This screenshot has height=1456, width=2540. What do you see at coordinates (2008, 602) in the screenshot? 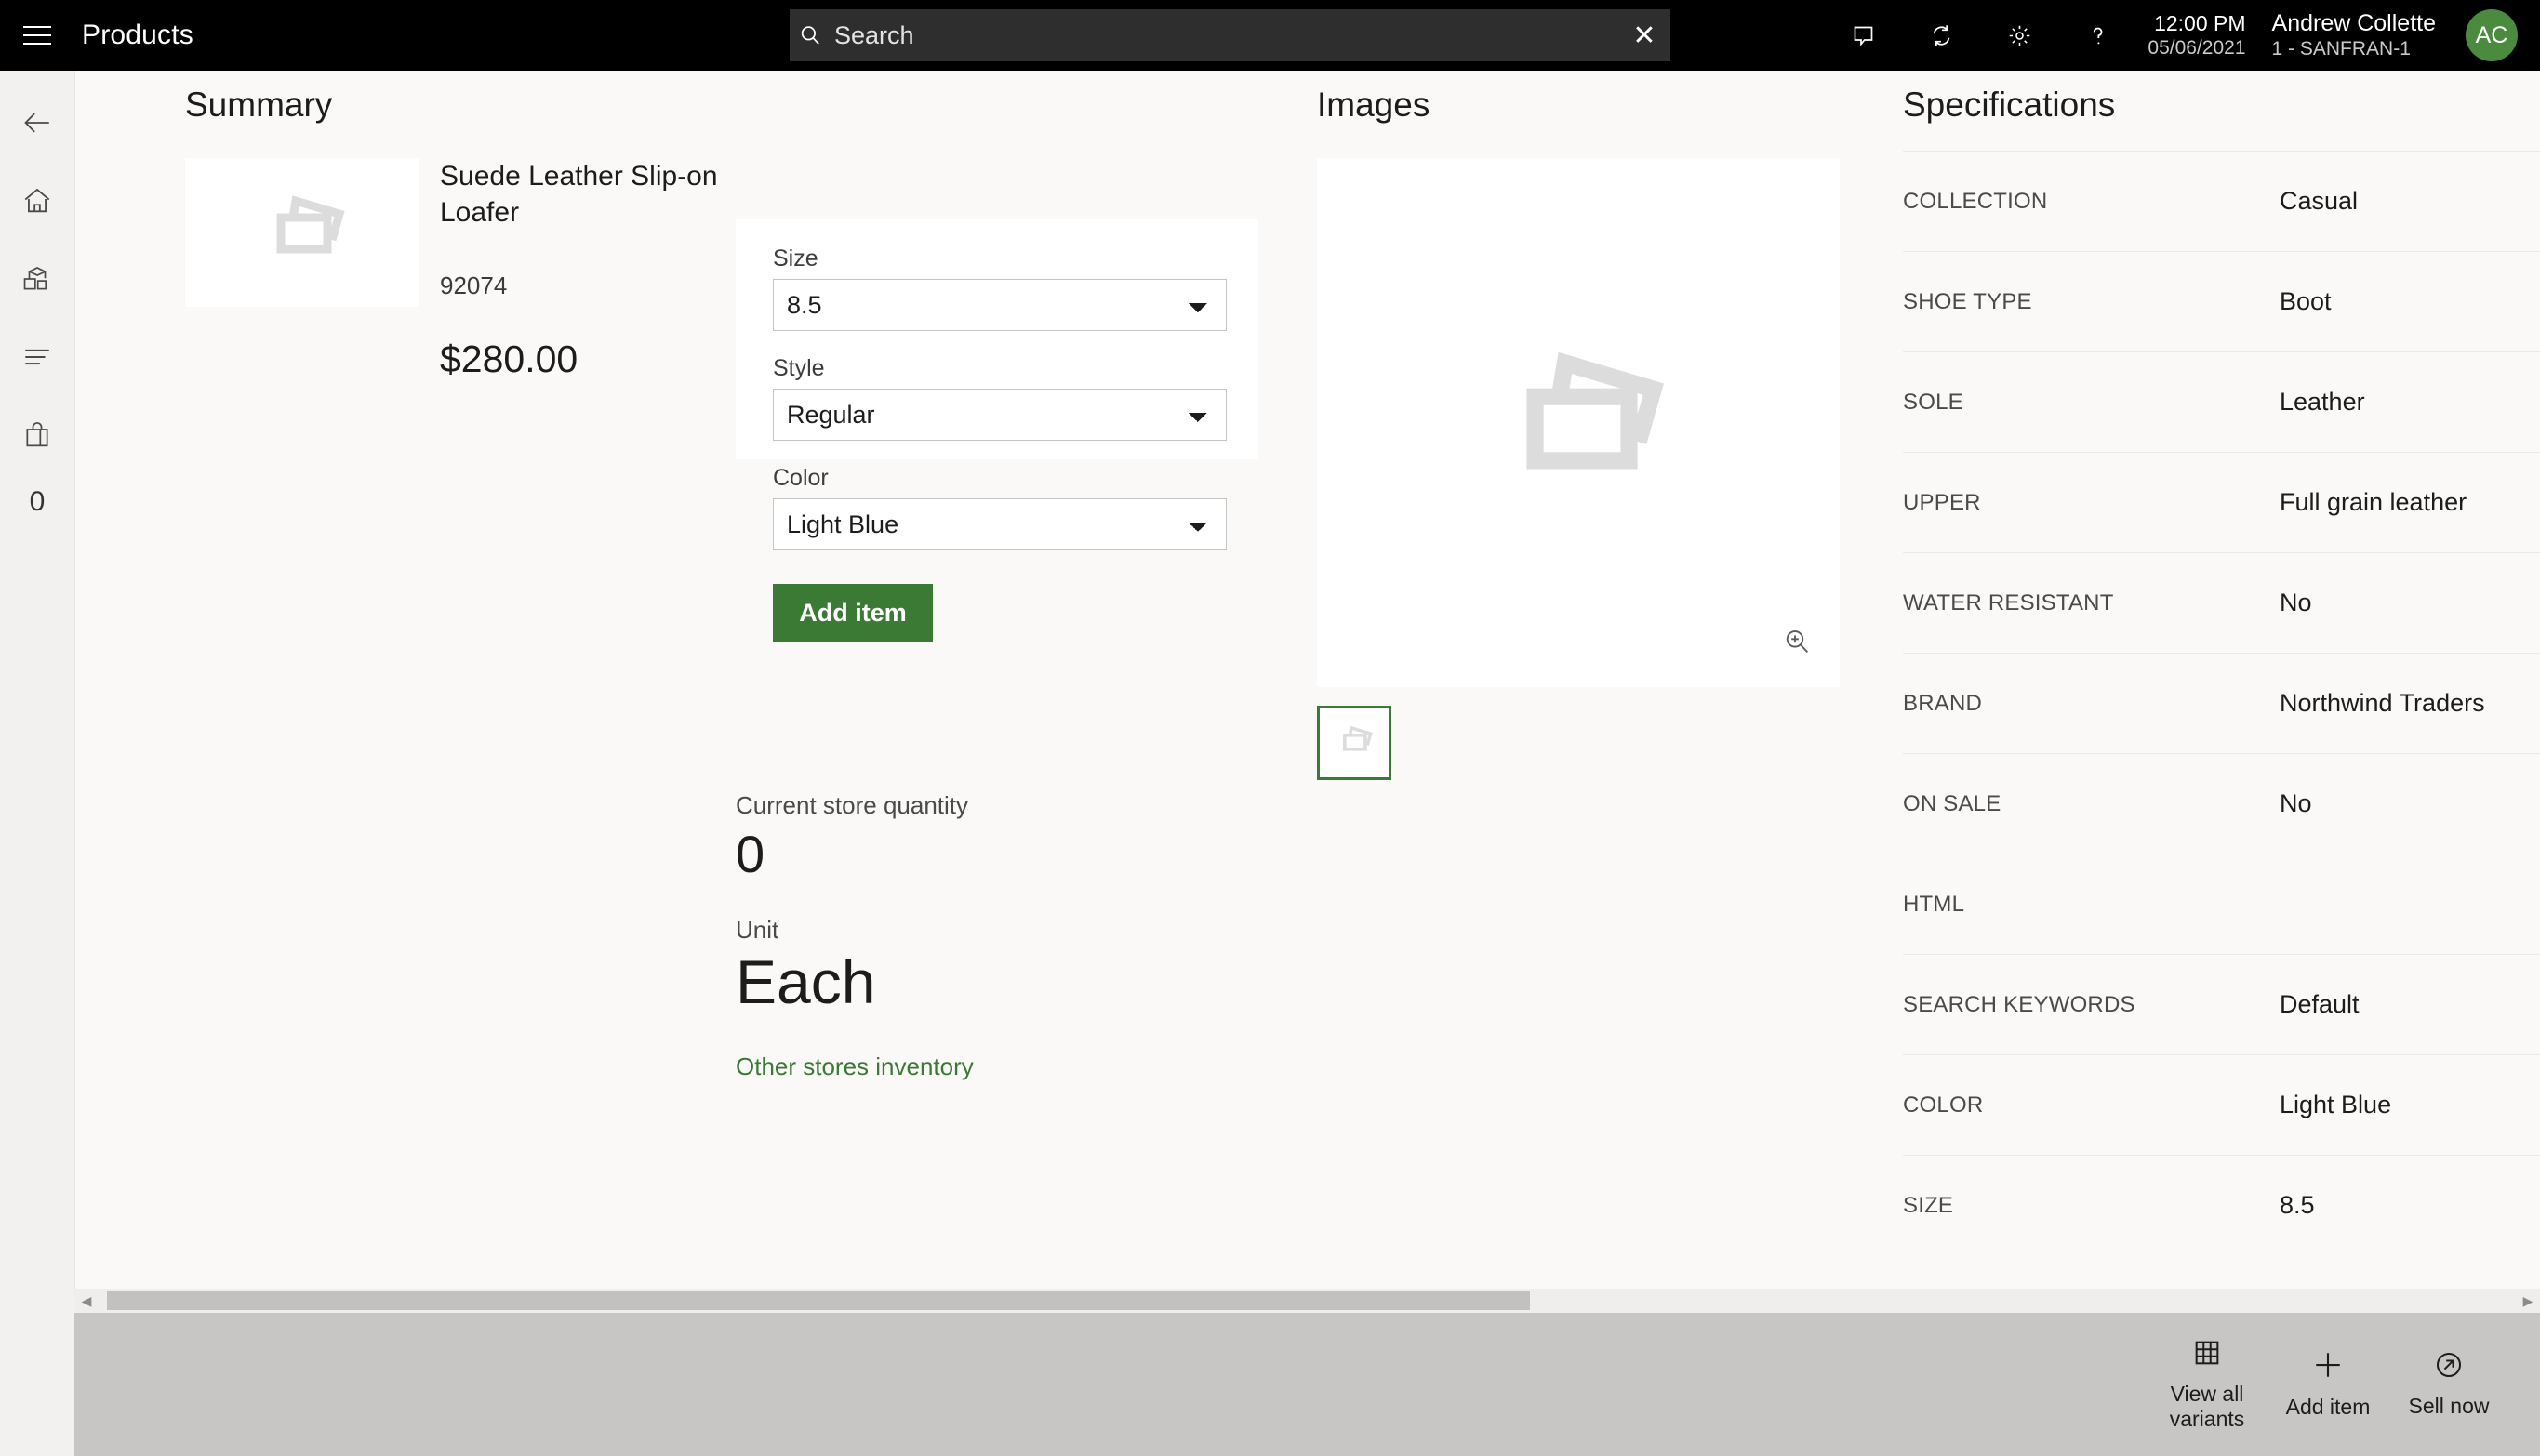
I see `spec-key: WATER RESISTANT` at bounding box center [2008, 602].